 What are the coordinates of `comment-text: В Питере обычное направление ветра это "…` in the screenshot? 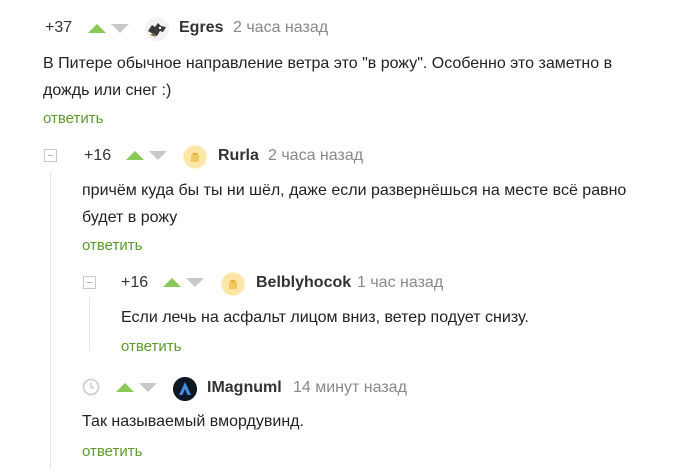 It's located at (327, 77).